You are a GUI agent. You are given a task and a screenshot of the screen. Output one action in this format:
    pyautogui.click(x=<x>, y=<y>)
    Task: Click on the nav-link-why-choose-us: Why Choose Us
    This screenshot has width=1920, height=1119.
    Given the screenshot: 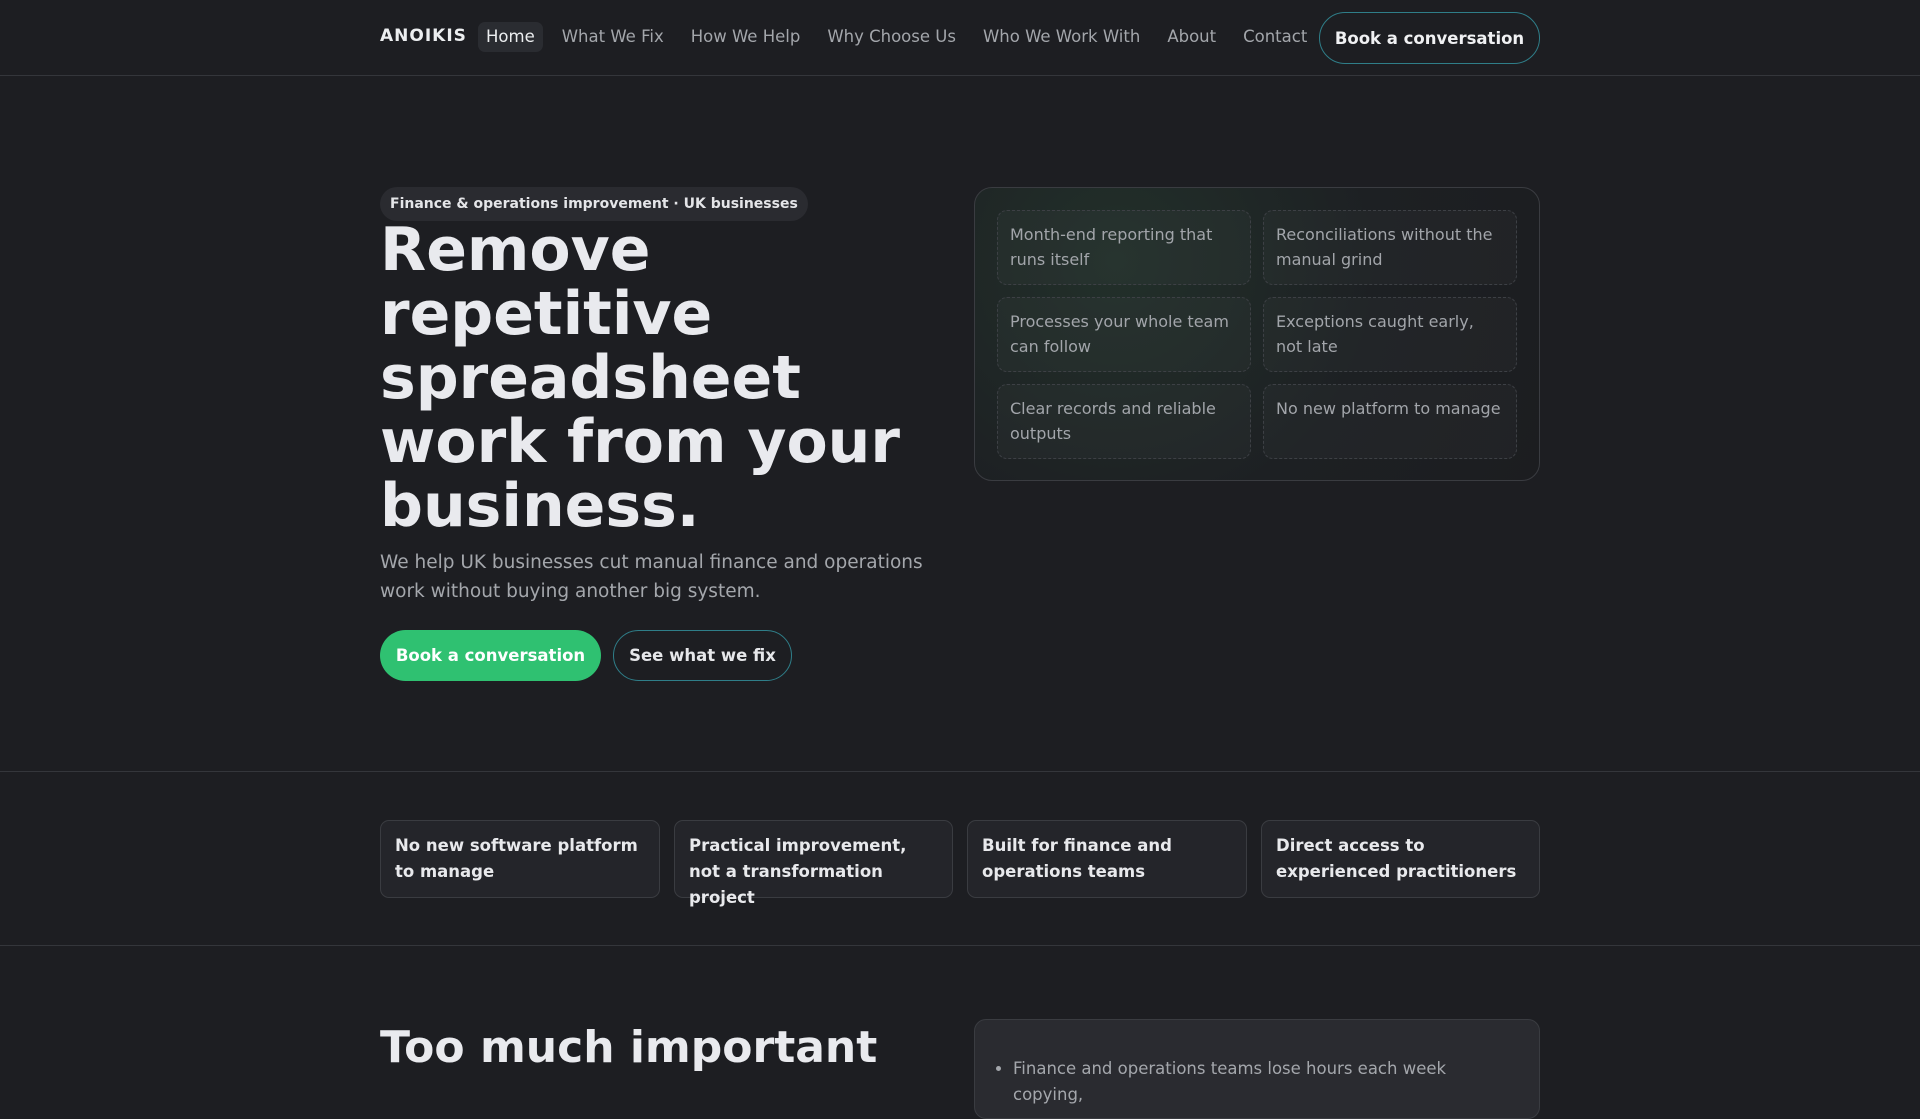 What is the action you would take?
    pyautogui.click(x=891, y=37)
    